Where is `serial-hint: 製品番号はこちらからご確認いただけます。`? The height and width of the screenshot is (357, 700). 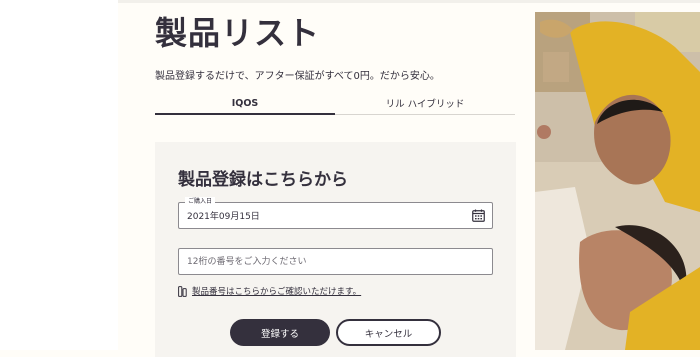
serial-hint: 製品番号はこちらからご確認いただけます。 is located at coordinates (269, 291).